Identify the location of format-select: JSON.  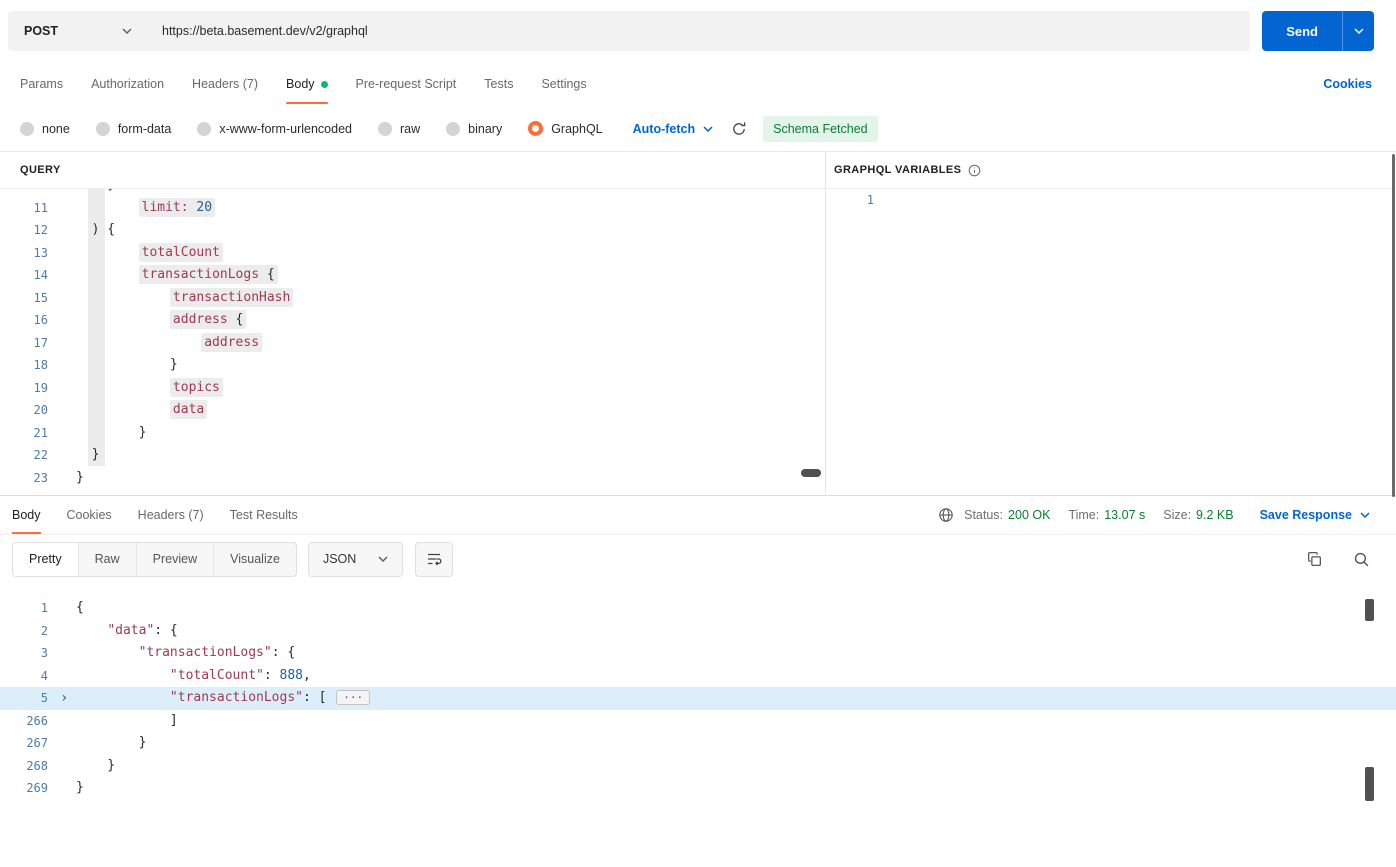
(355, 559).